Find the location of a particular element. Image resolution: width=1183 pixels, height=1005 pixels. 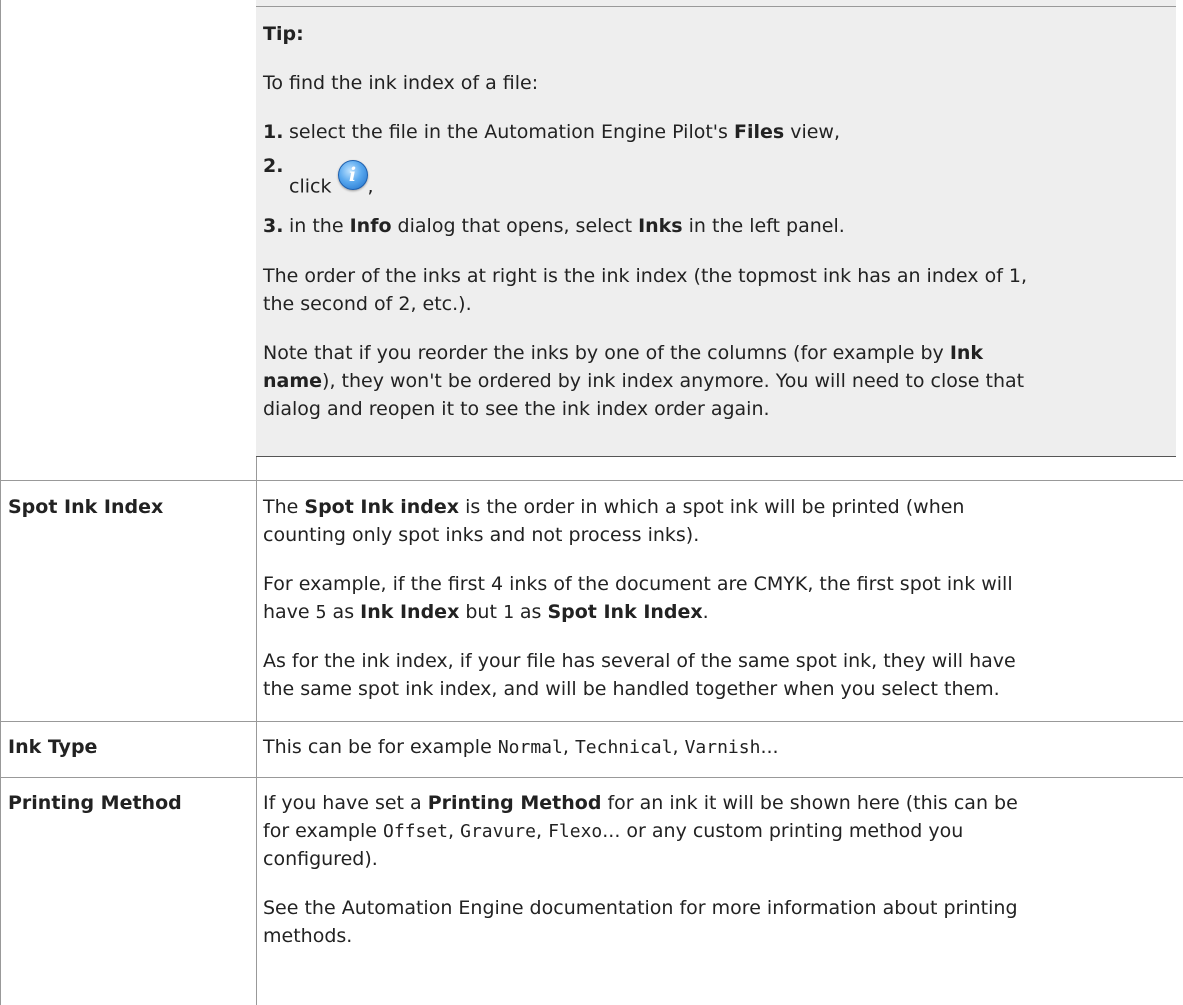

info-icon is located at coordinates (352, 175).